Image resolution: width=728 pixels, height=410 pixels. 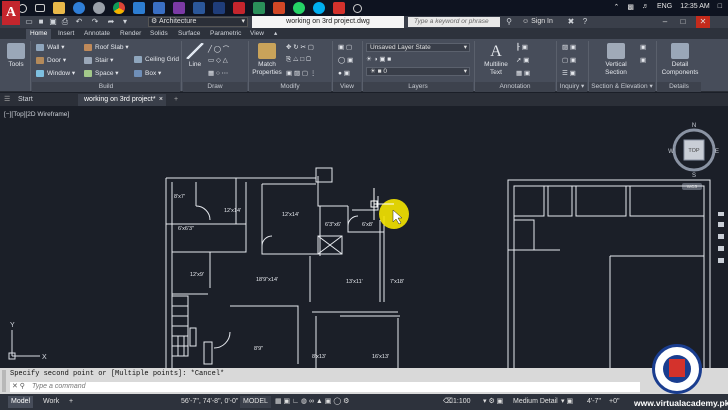 What do you see at coordinates (51, 60) in the screenshot?
I see `door-button: Door ▾` at bounding box center [51, 60].